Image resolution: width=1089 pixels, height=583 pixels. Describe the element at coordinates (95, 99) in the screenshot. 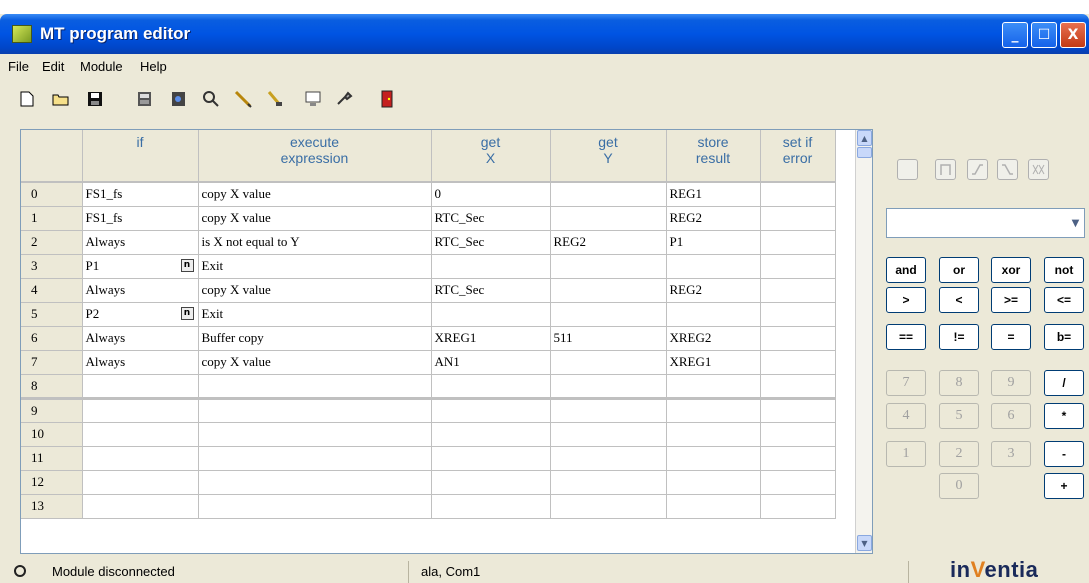

I see `save-disk-icon` at that location.